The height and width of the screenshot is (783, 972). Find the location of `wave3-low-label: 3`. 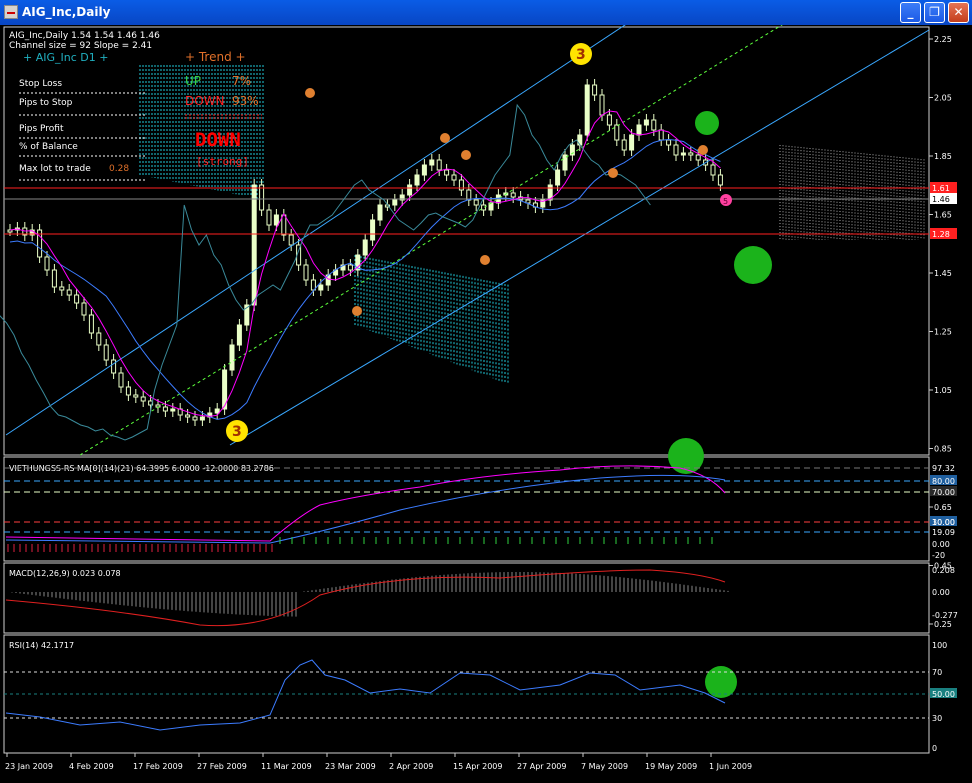

wave3-low-label: 3 is located at coordinates (237, 432).